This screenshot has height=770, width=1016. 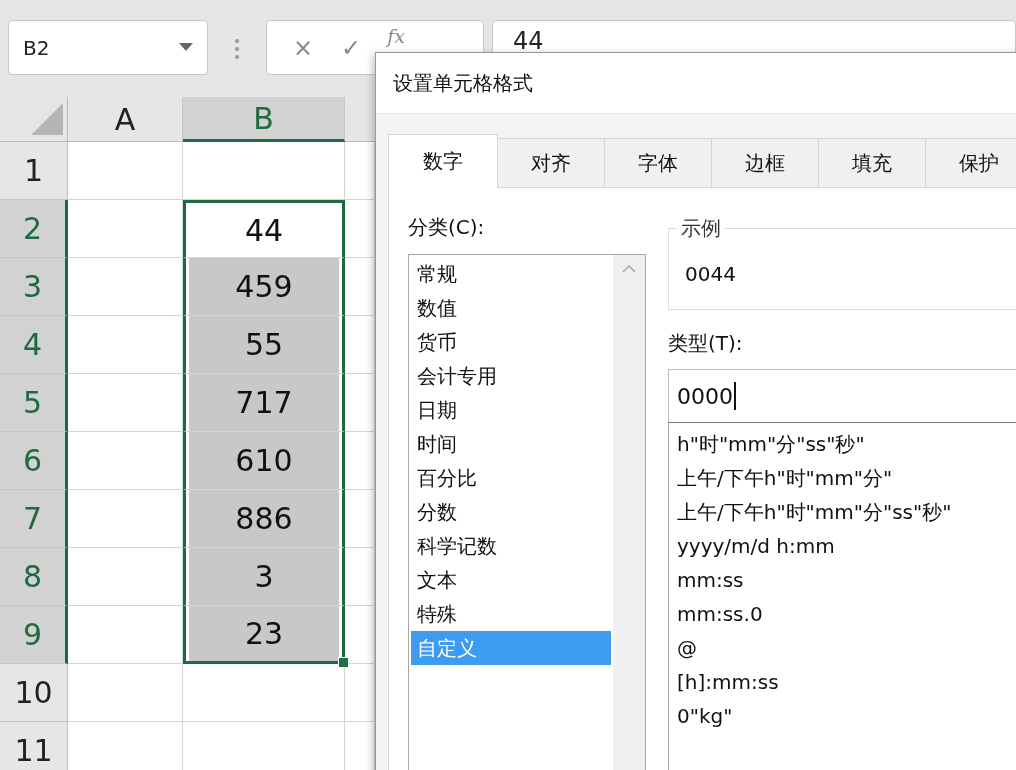 What do you see at coordinates (765, 163) in the screenshot?
I see `tab: 边框` at bounding box center [765, 163].